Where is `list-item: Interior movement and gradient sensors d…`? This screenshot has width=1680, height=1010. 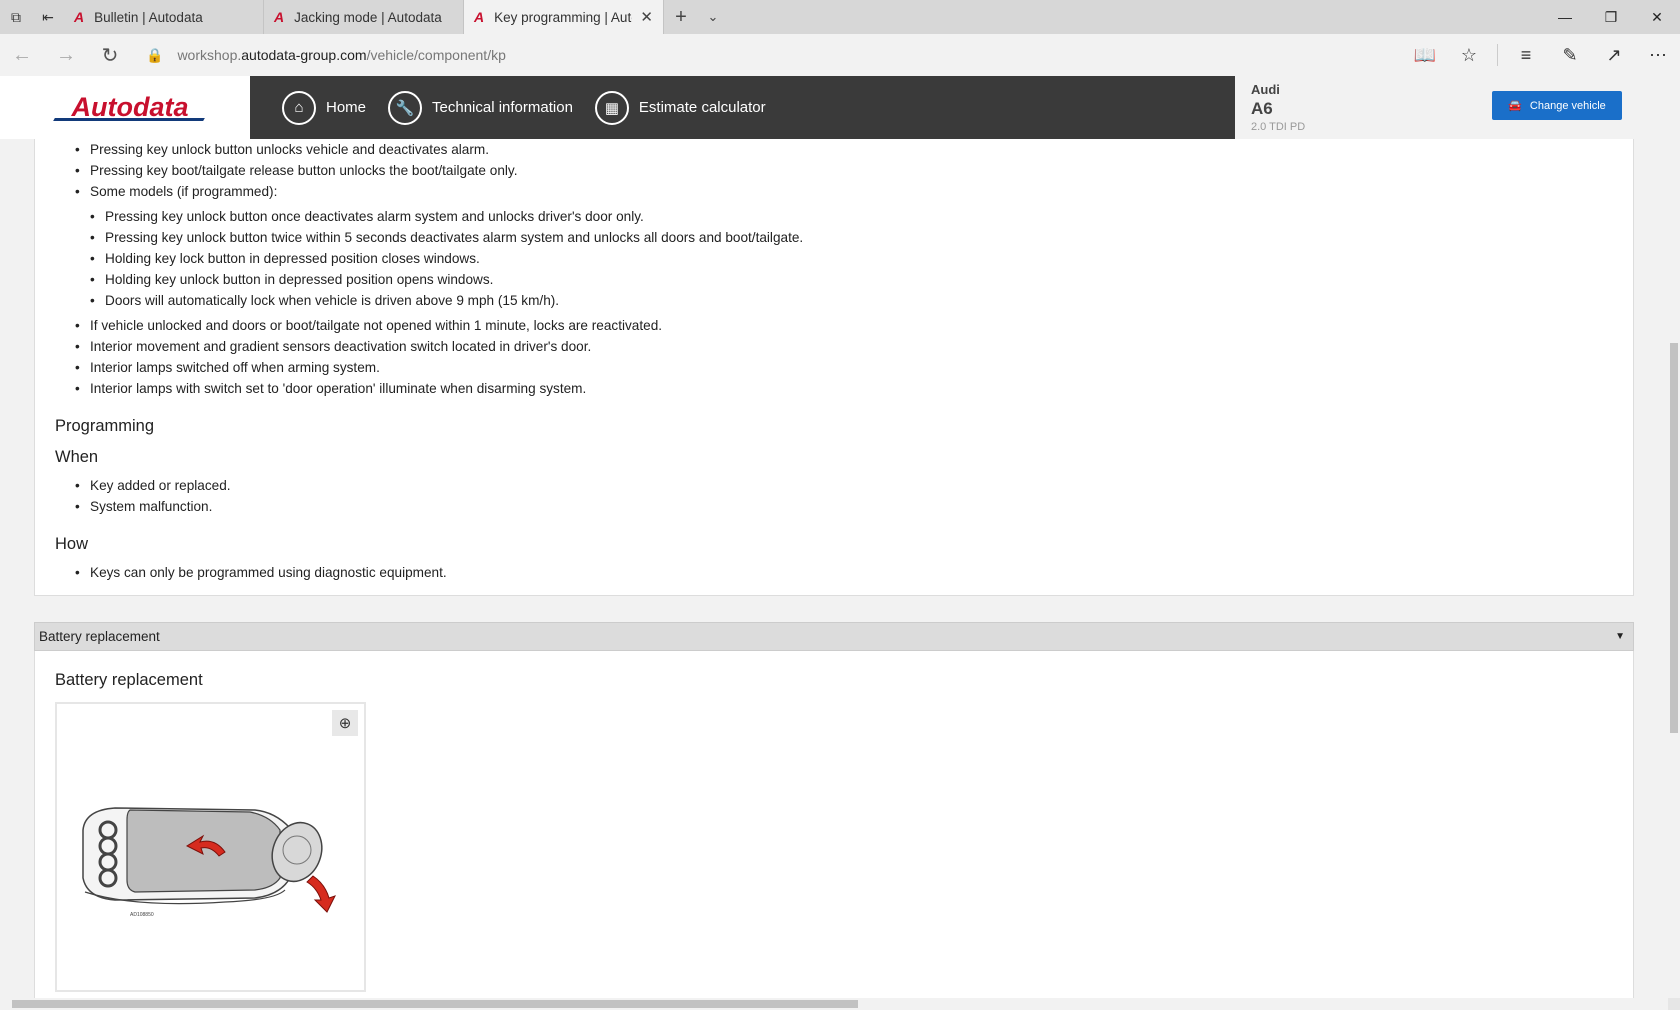
list-item: Interior movement and gradient sensors d… is located at coordinates (844, 346).